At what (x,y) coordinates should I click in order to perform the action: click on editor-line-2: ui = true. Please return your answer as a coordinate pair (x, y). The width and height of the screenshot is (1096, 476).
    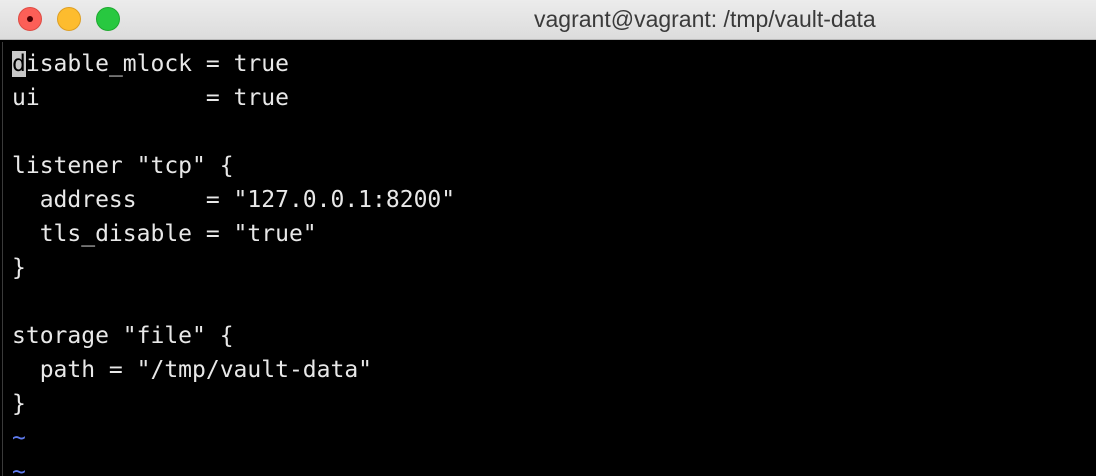
    Looking at the image, I should click on (150, 98).